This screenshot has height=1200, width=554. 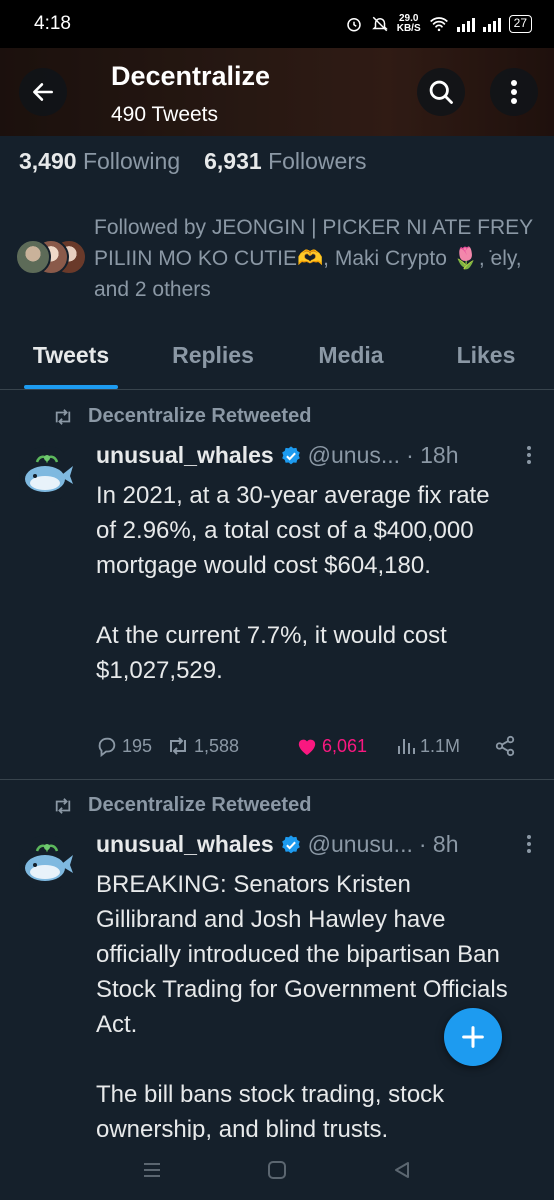 What do you see at coordinates (191, 76) in the screenshot?
I see `profile-name: Decentralize` at bounding box center [191, 76].